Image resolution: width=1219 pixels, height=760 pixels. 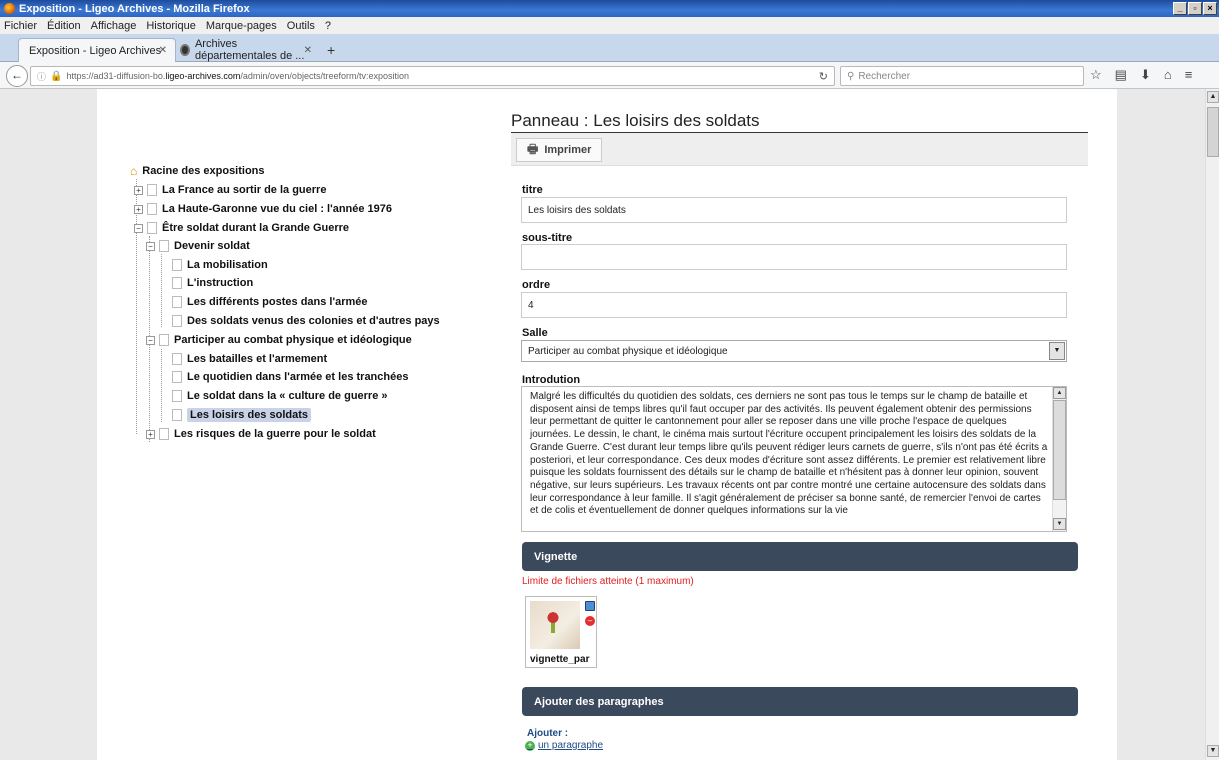 I want to click on reading-list-icon: ▤, so click(x=1121, y=75).